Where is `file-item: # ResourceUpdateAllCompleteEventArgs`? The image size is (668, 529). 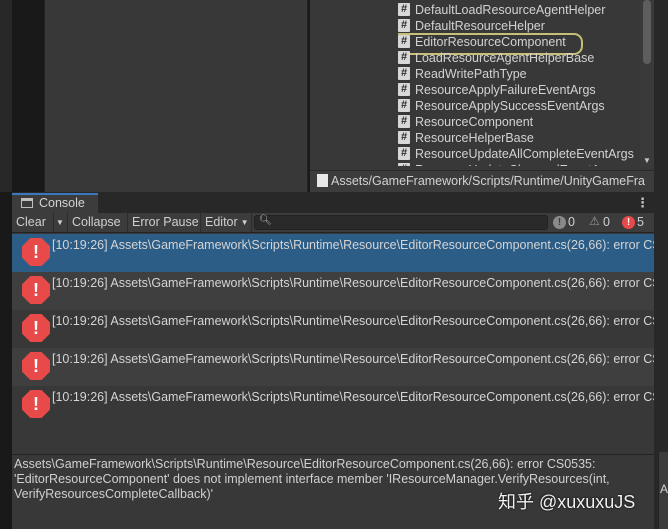
file-item: # ResourceUpdateAllCompleteEventArgs is located at coordinates (518, 154).